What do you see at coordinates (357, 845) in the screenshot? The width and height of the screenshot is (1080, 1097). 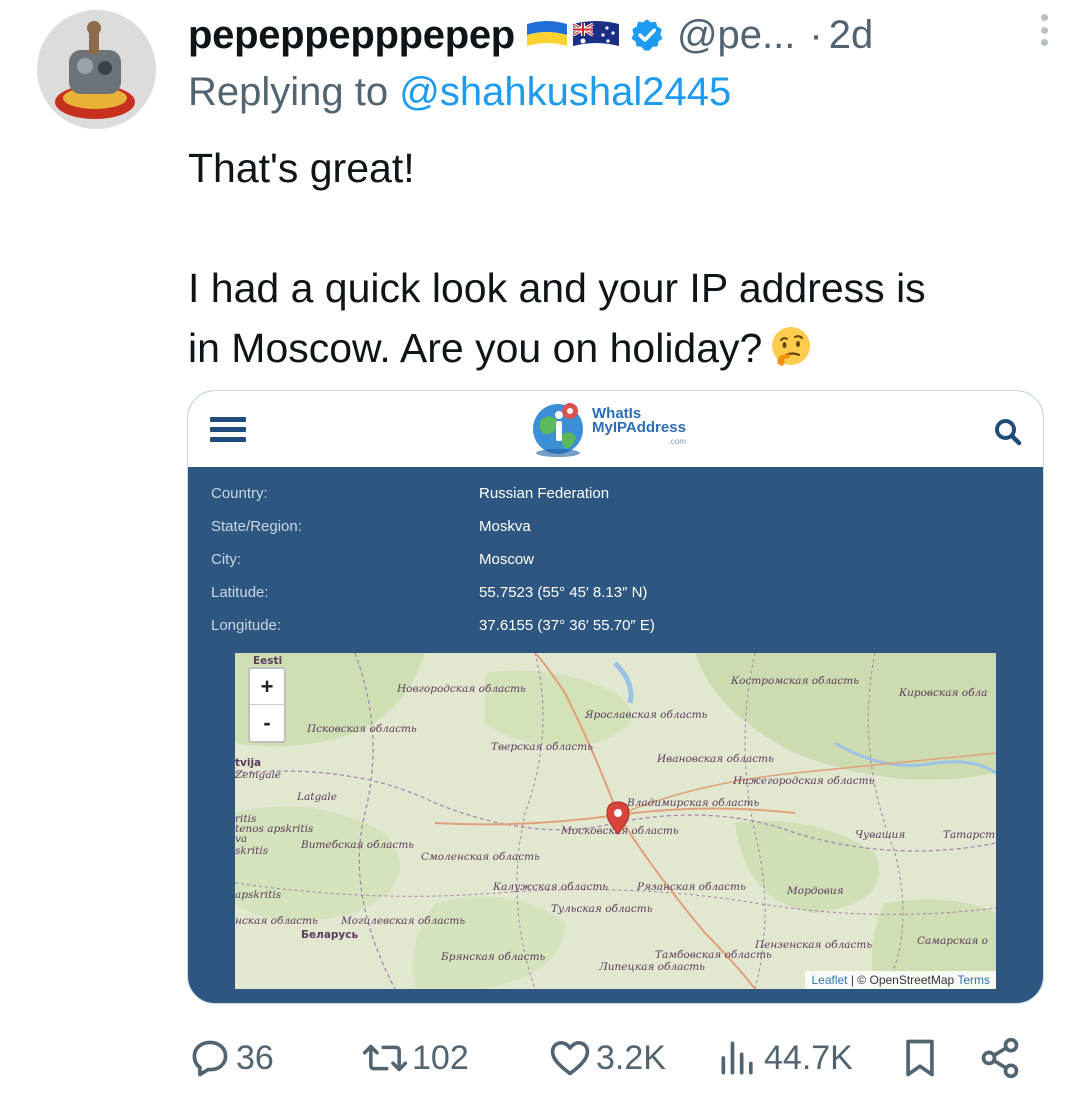 I see `map-label: Витебская область` at bounding box center [357, 845].